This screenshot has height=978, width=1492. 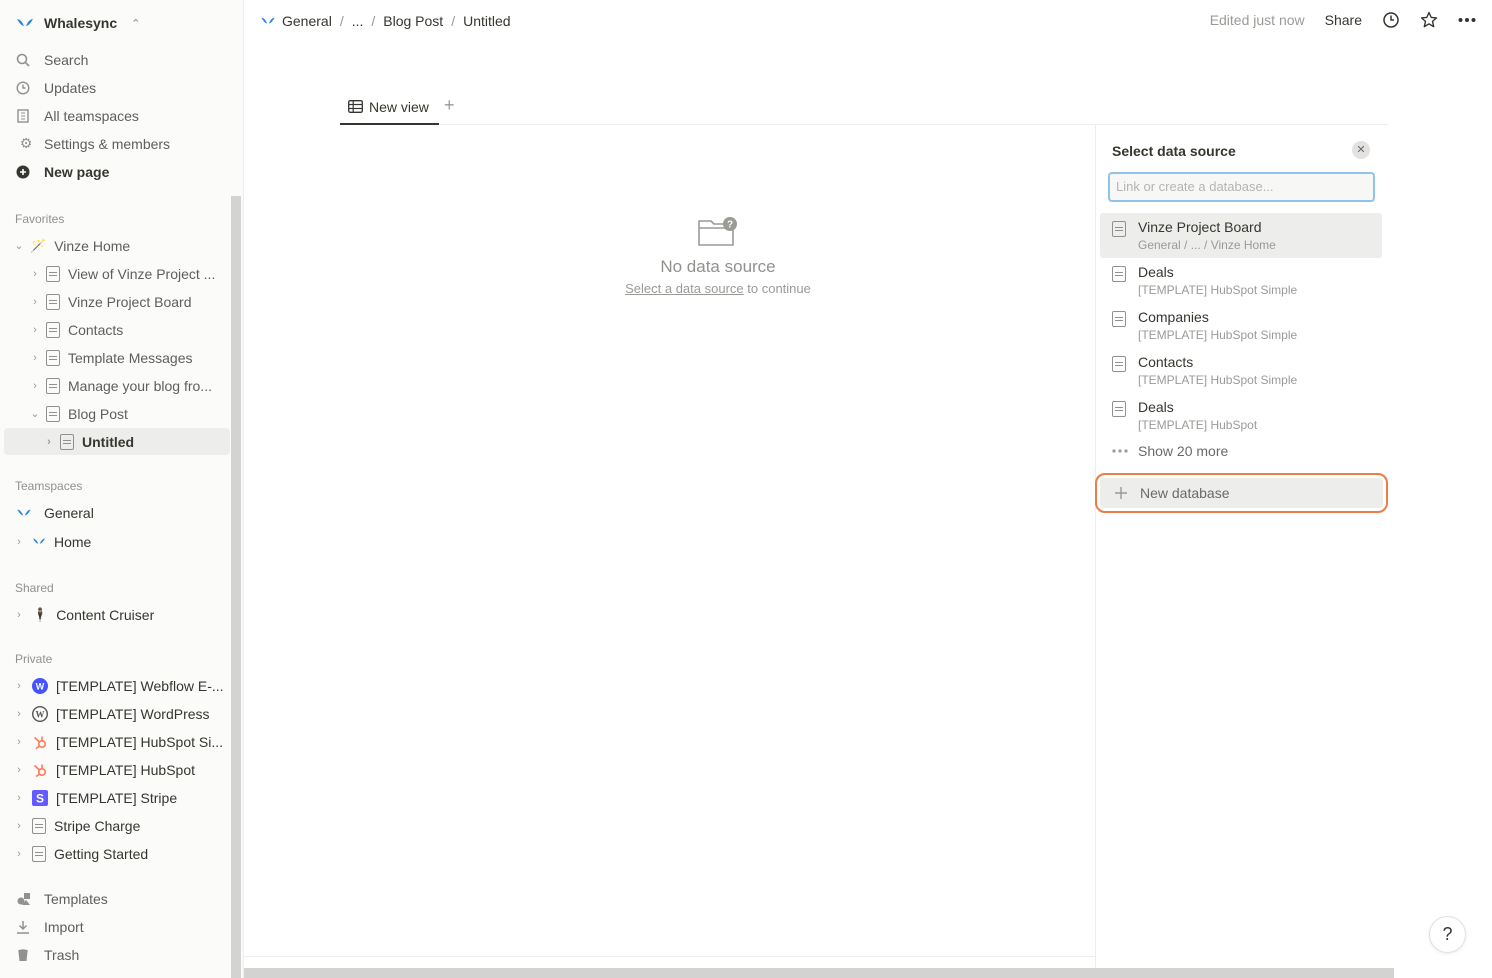 What do you see at coordinates (91, 115) in the screenshot?
I see `sidebar-item-label: All teamspaces` at bounding box center [91, 115].